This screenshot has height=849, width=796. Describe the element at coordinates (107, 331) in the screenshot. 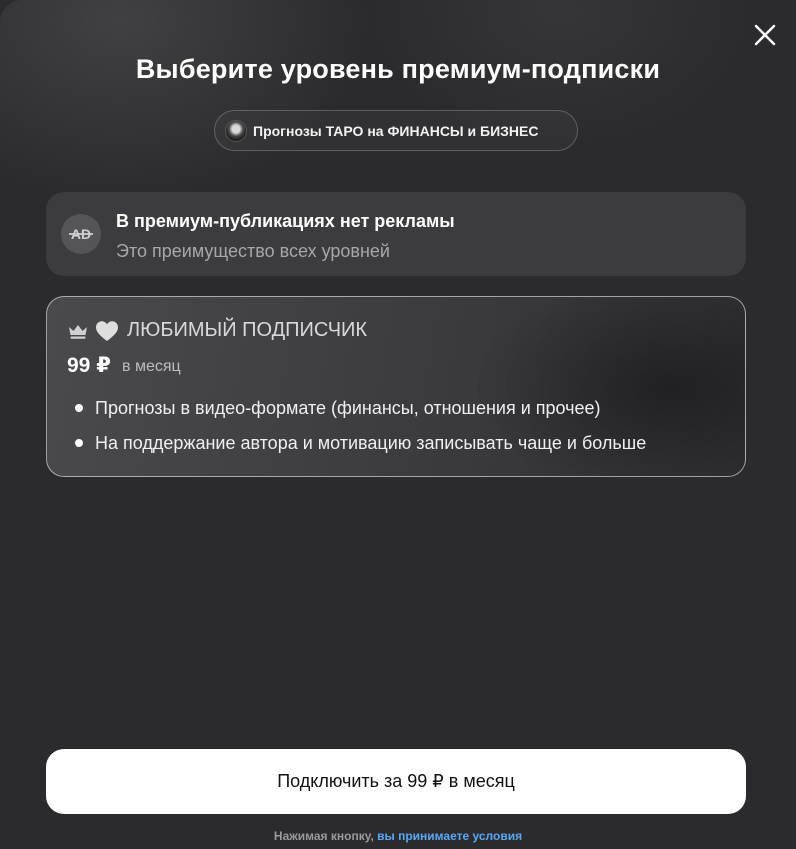

I see `heart-icon` at that location.